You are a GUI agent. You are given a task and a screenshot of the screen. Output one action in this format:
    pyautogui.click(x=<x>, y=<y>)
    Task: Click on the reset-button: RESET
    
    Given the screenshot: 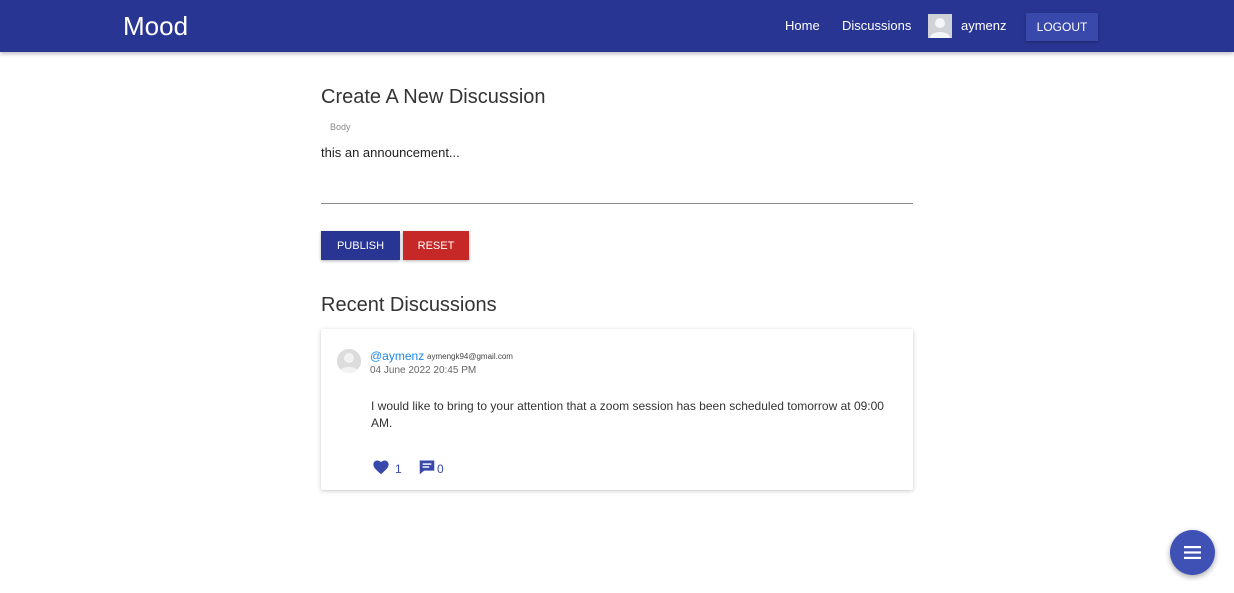 What is the action you would take?
    pyautogui.click(x=436, y=245)
    